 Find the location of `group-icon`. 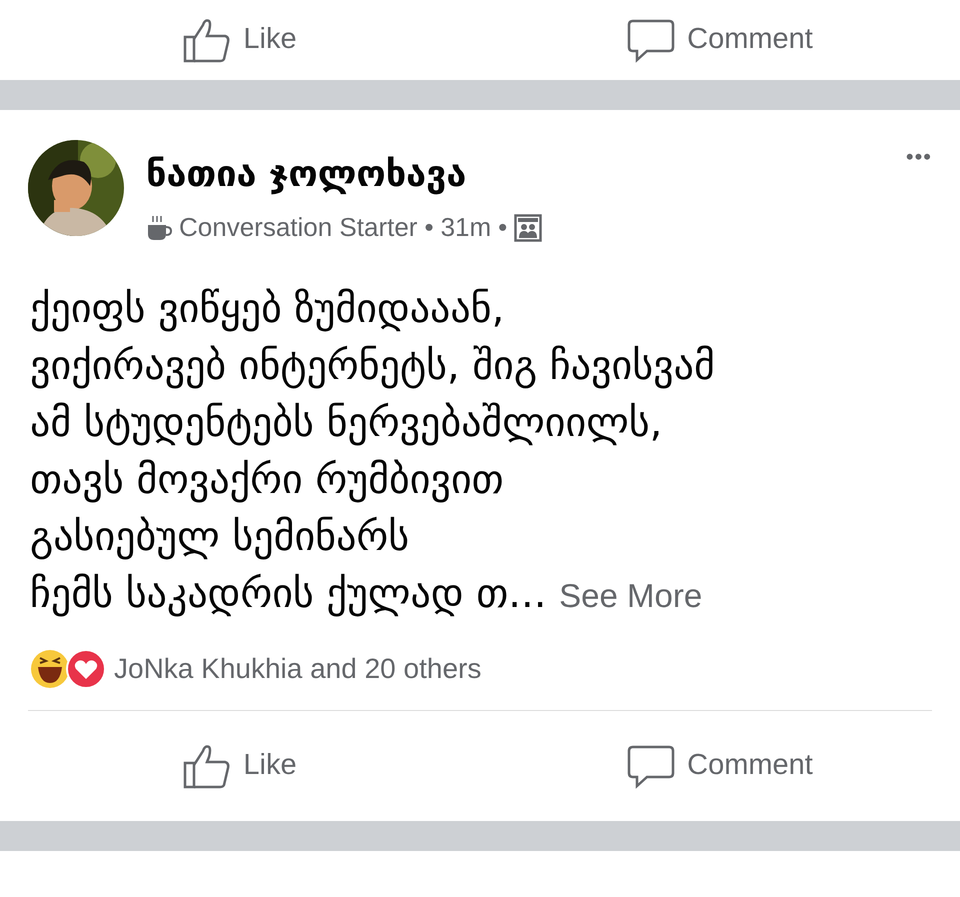

group-icon is located at coordinates (528, 228).